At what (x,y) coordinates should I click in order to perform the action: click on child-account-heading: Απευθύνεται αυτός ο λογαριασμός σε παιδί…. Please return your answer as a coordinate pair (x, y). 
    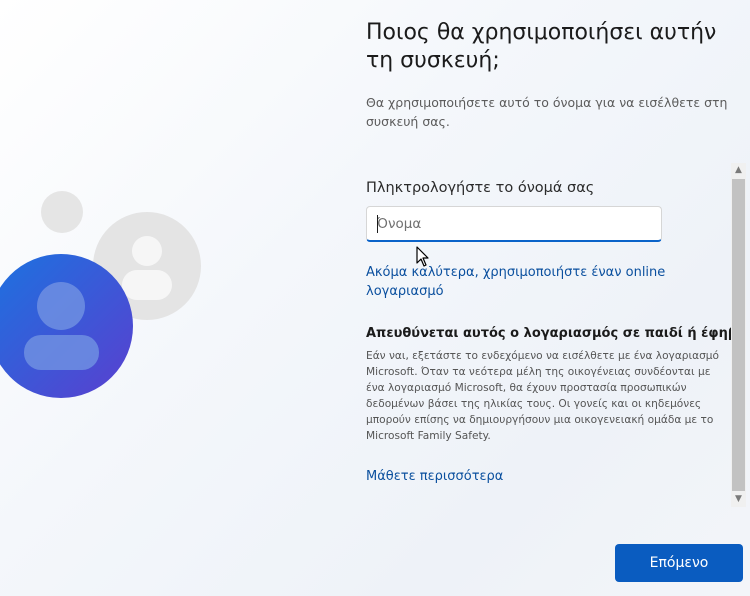
    Looking at the image, I should click on (549, 333).